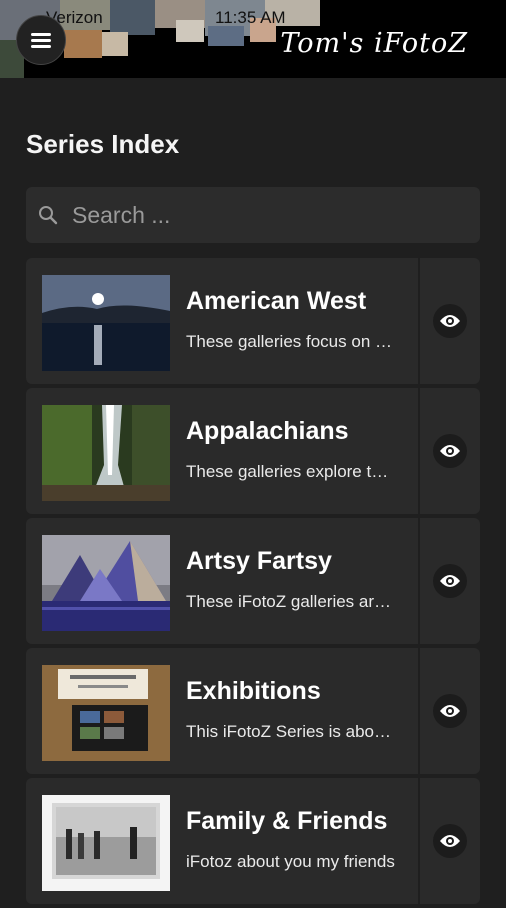  Describe the element at coordinates (287, 821) in the screenshot. I see `series-title: Family & Friends` at that location.